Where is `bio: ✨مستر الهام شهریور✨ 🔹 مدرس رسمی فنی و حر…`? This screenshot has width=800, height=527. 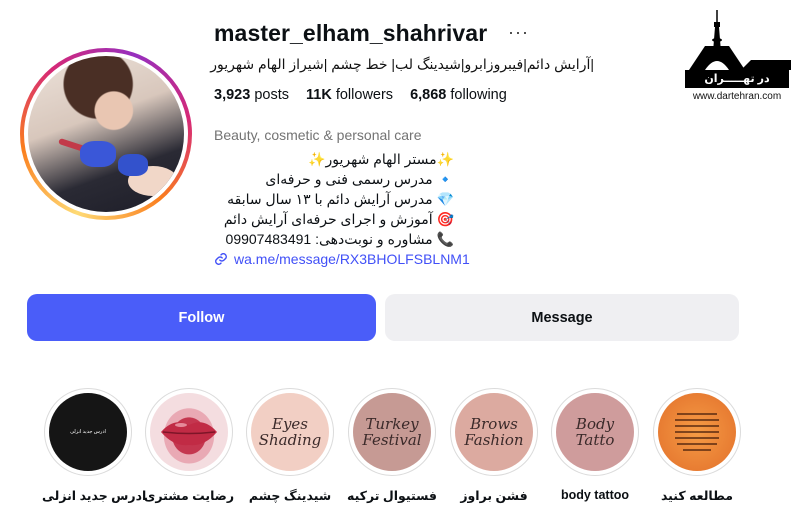
bio: ✨مستر الهام شهریور✨ 🔹 مدرس رسمی فنی و حر… is located at coordinates (364, 199).